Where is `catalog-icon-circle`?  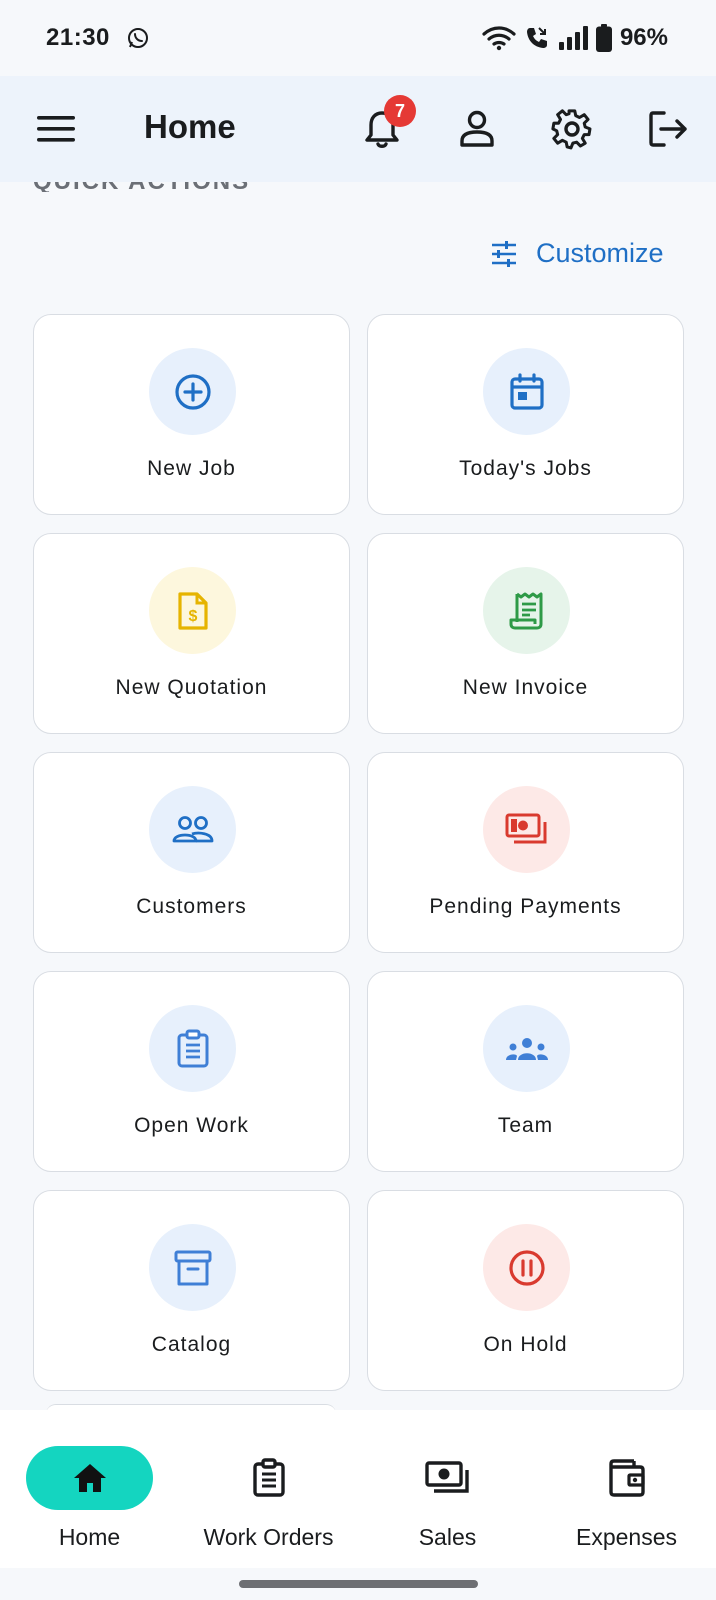 catalog-icon-circle is located at coordinates (192, 1267).